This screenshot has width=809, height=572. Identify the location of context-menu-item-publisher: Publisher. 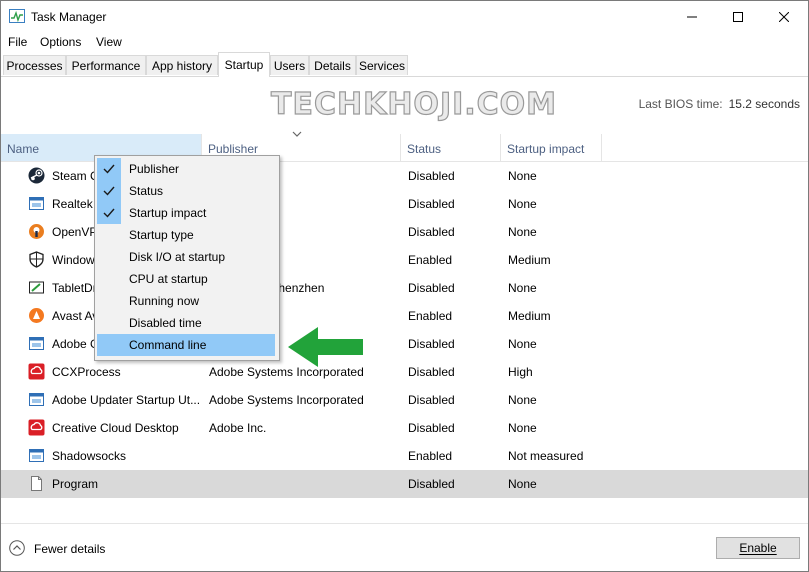
(186, 169).